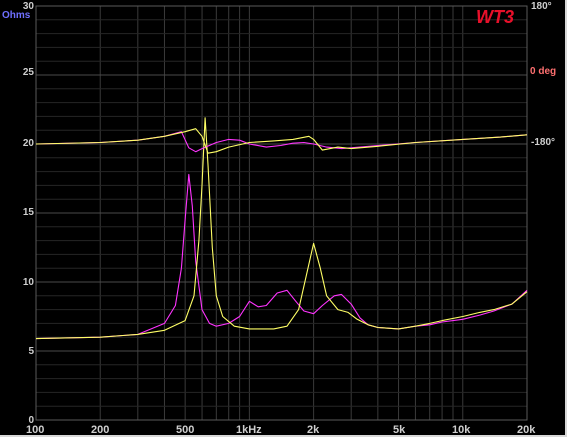 This screenshot has width=567, height=437. Describe the element at coordinates (28, 143) in the screenshot. I see `y-tick-label: 20` at that location.